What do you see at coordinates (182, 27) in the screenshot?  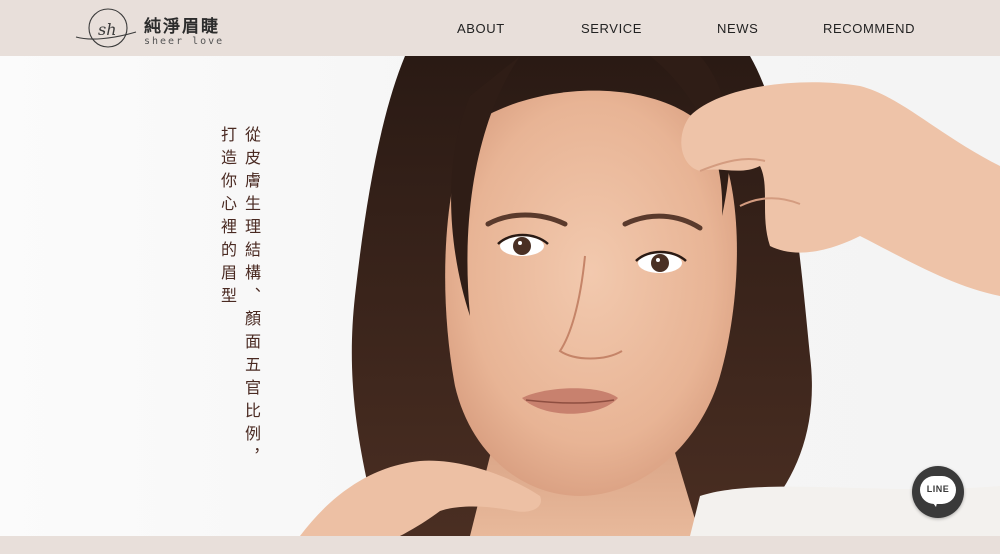 I see `logo-title: 純淨眉睫` at bounding box center [182, 27].